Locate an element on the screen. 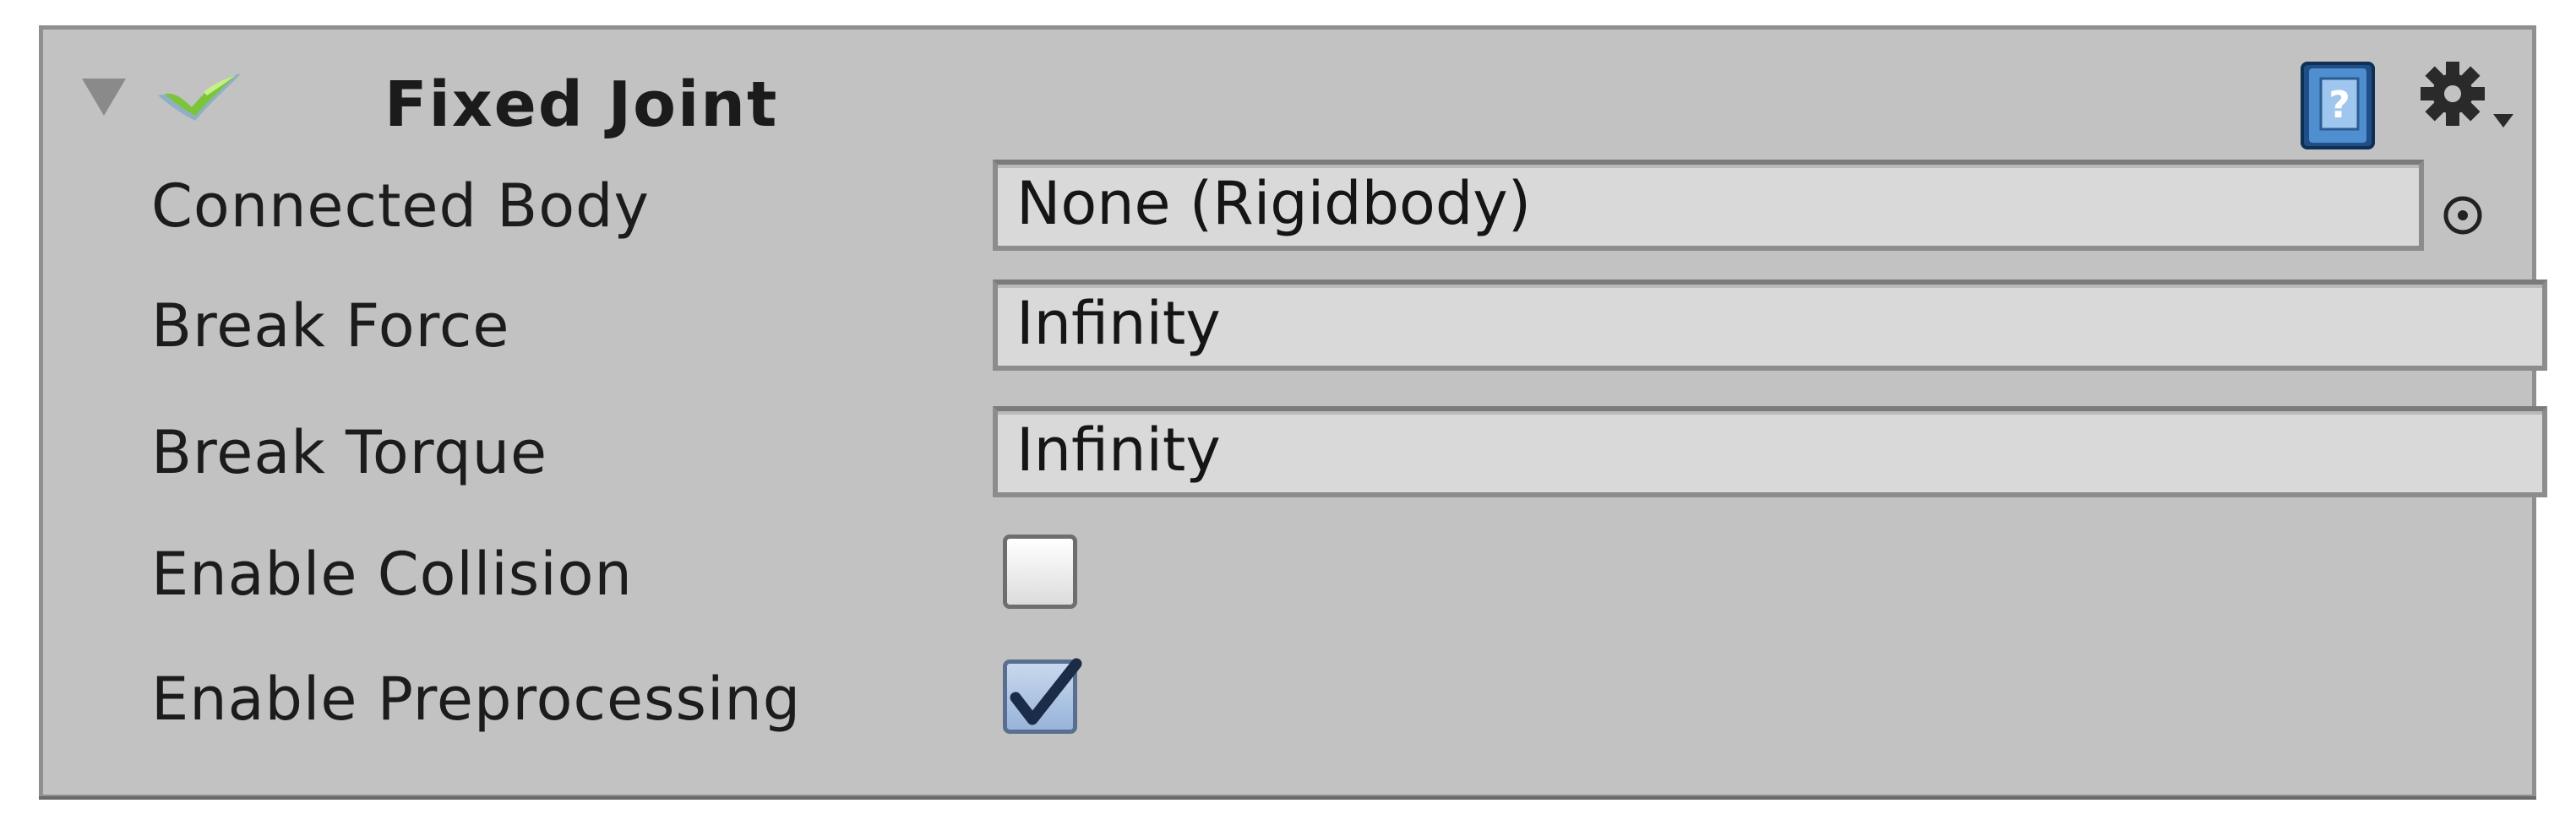 The height and width of the screenshot is (825, 2576). enable-preprocessing-checkbox is located at coordinates (1042, 696).